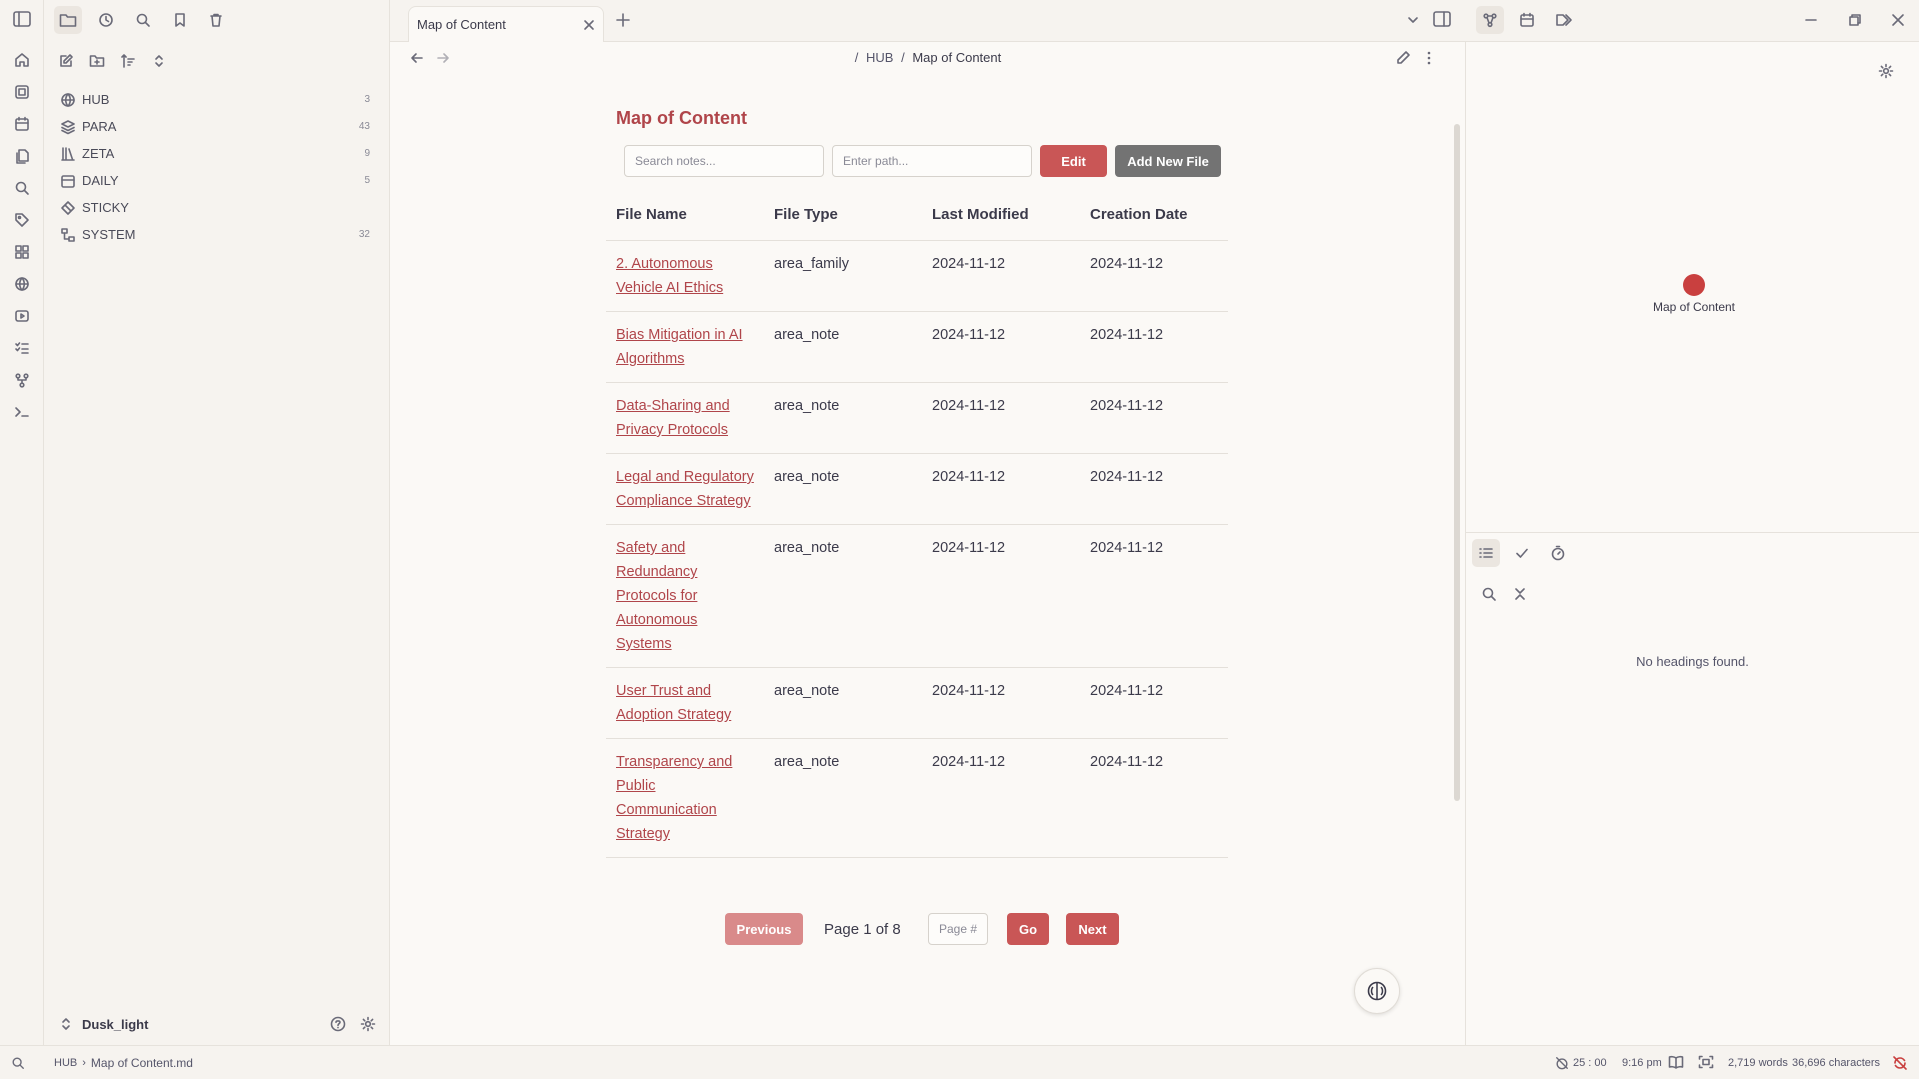 The height and width of the screenshot is (1079, 1919). Describe the element at coordinates (1522, 553) in the screenshot. I see `check-icon` at that location.